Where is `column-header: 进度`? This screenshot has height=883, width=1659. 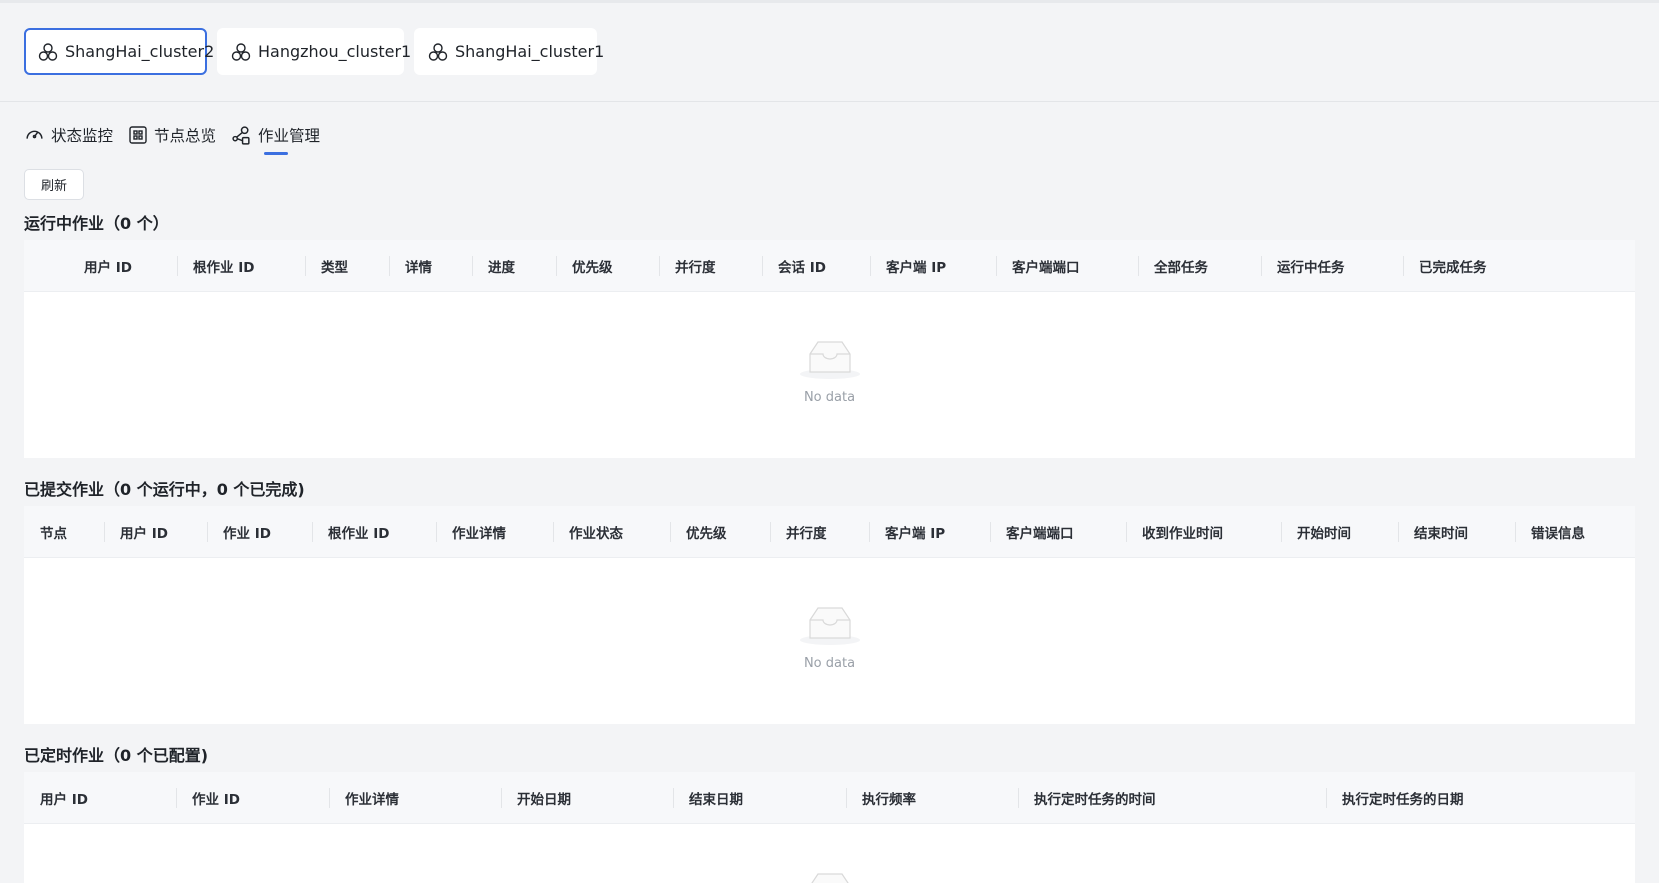 column-header: 进度 is located at coordinates (501, 266).